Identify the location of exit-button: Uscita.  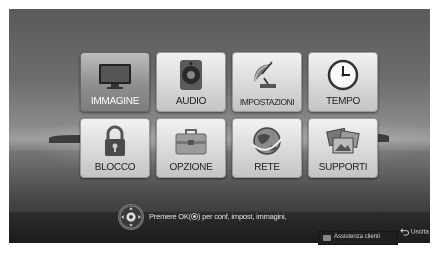
(414, 232).